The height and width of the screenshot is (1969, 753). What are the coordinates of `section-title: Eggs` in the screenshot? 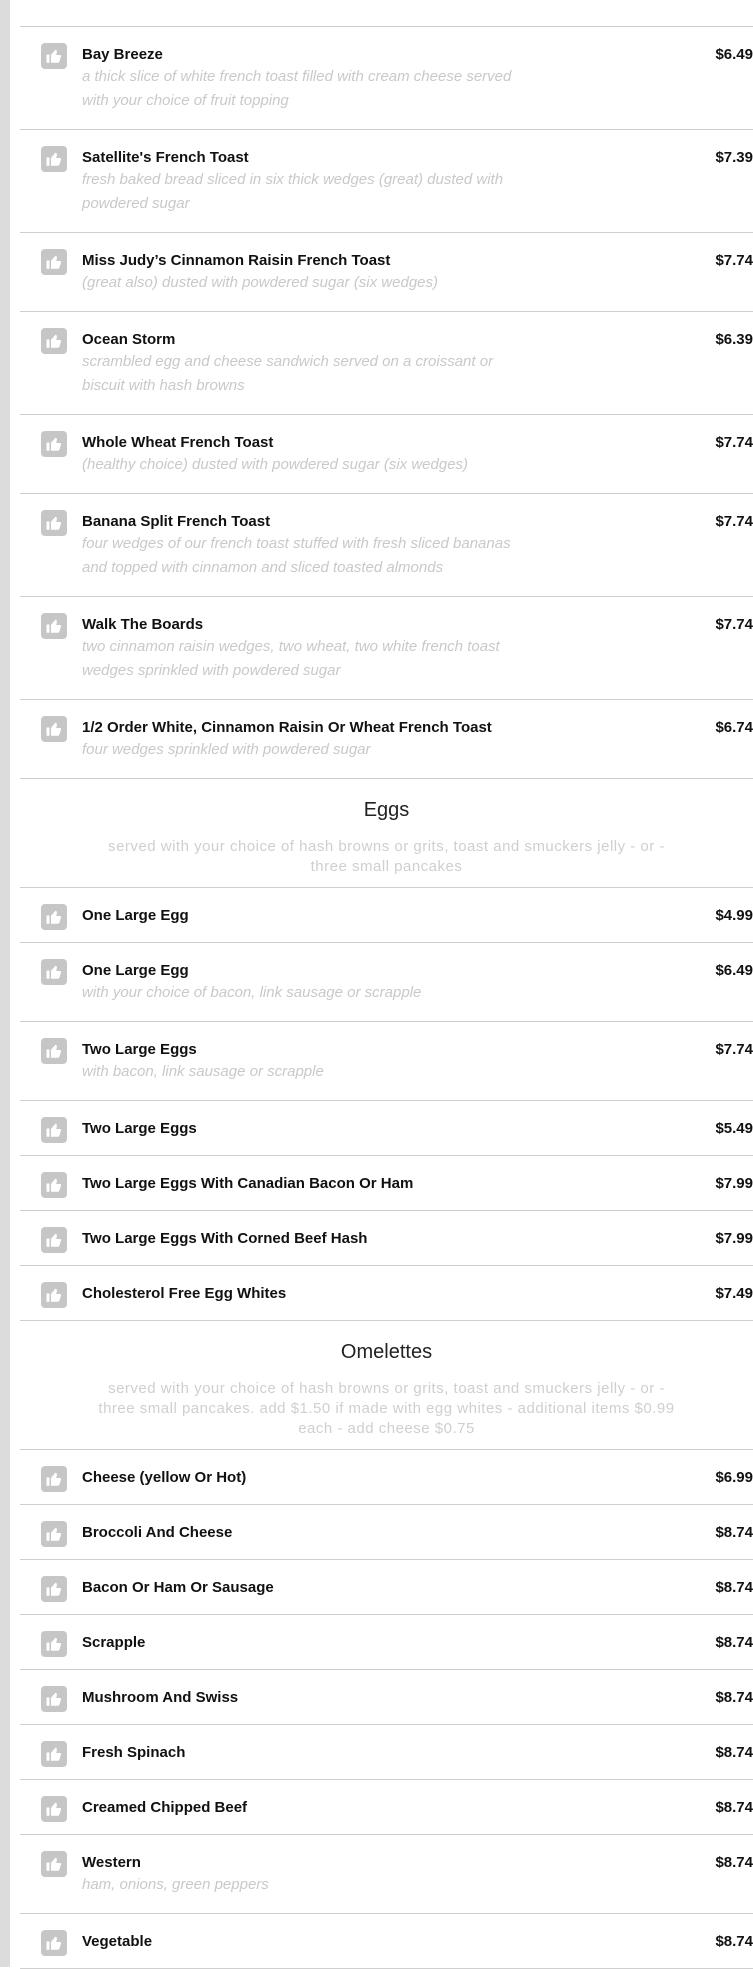 It's located at (386, 810).